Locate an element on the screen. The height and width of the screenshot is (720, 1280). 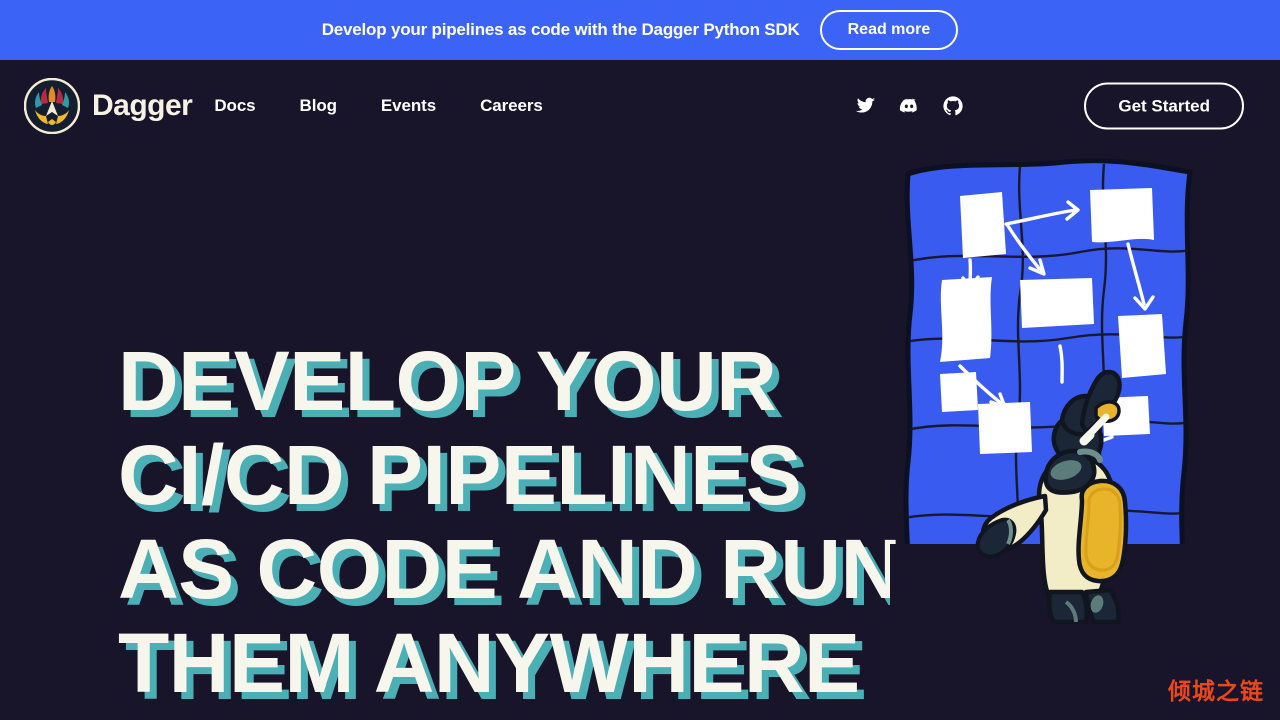
nav-item-events: Events is located at coordinates (408, 106).